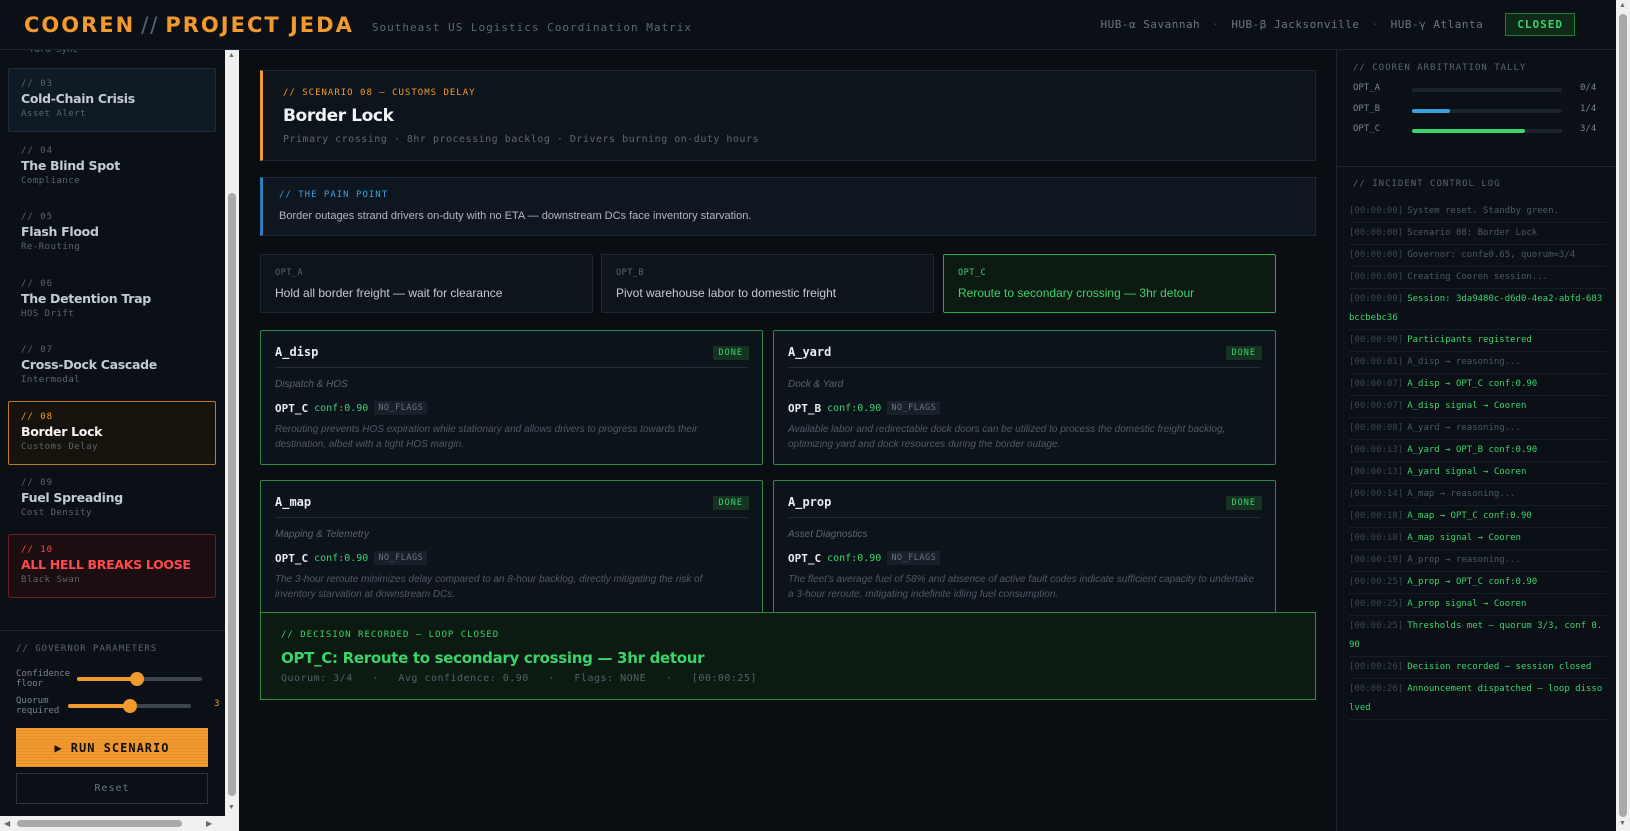  Describe the element at coordinates (810, 352) in the screenshot. I see `agent-name: A_yard` at that location.